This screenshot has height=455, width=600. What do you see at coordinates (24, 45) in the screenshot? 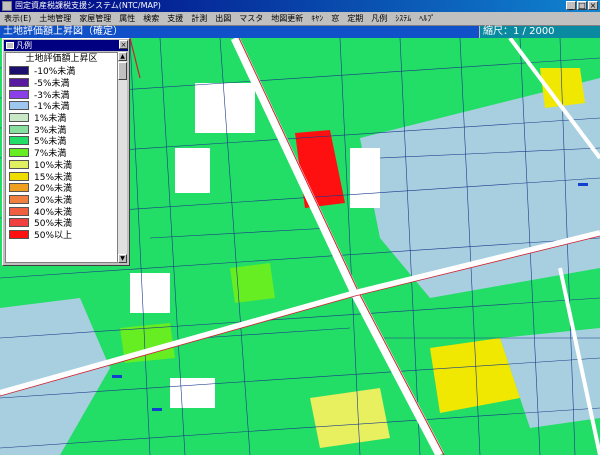
I see `legend-window-title: 凡例` at bounding box center [24, 45].